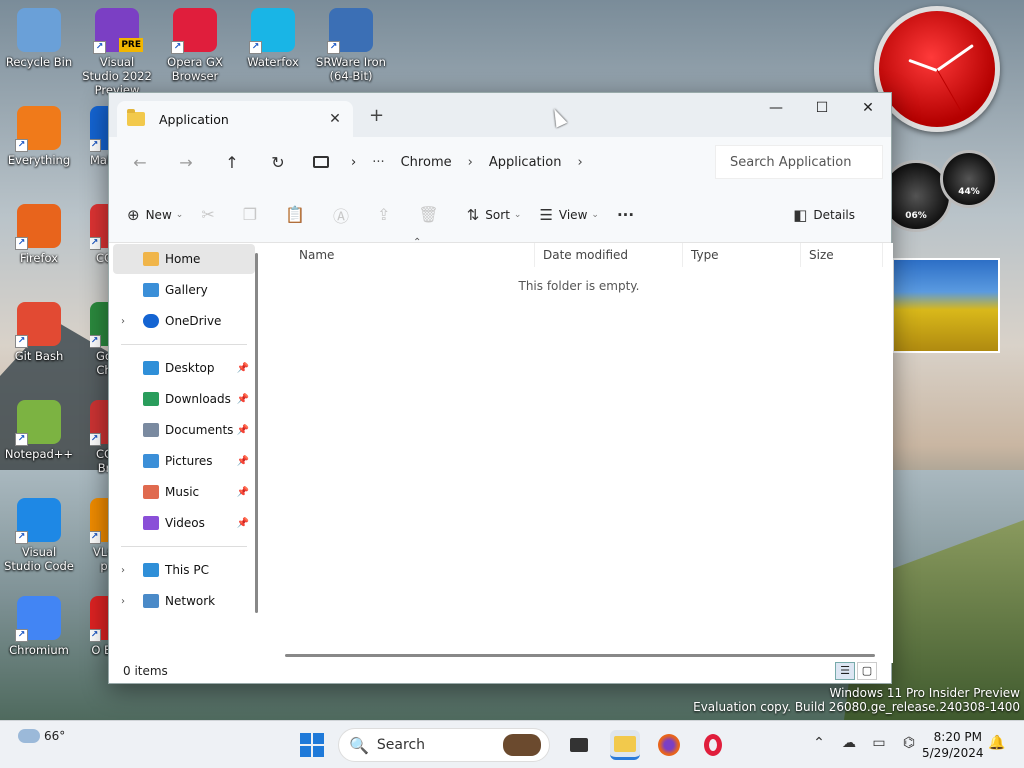  Describe the element at coordinates (232, 162) in the screenshot. I see `up-button: ↑` at that location.